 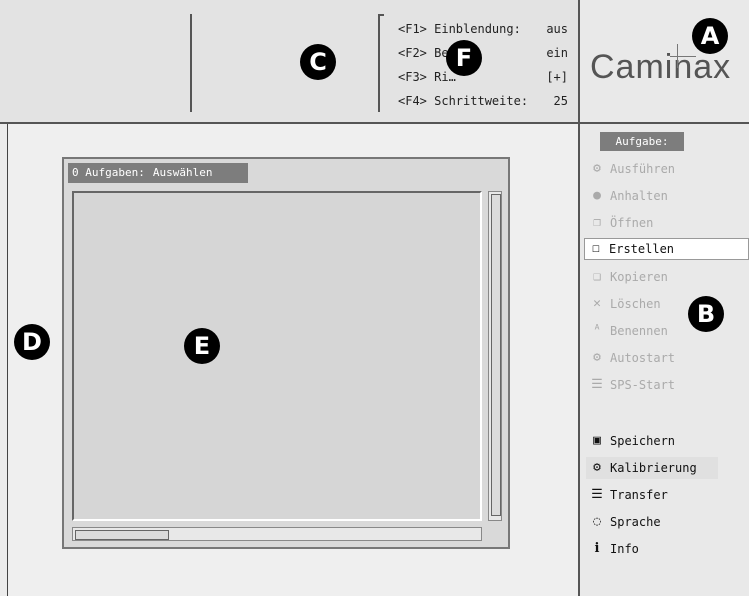 I want to click on sidebar-item-erstellen: ☐ Erstellen, so click(x=666, y=249).